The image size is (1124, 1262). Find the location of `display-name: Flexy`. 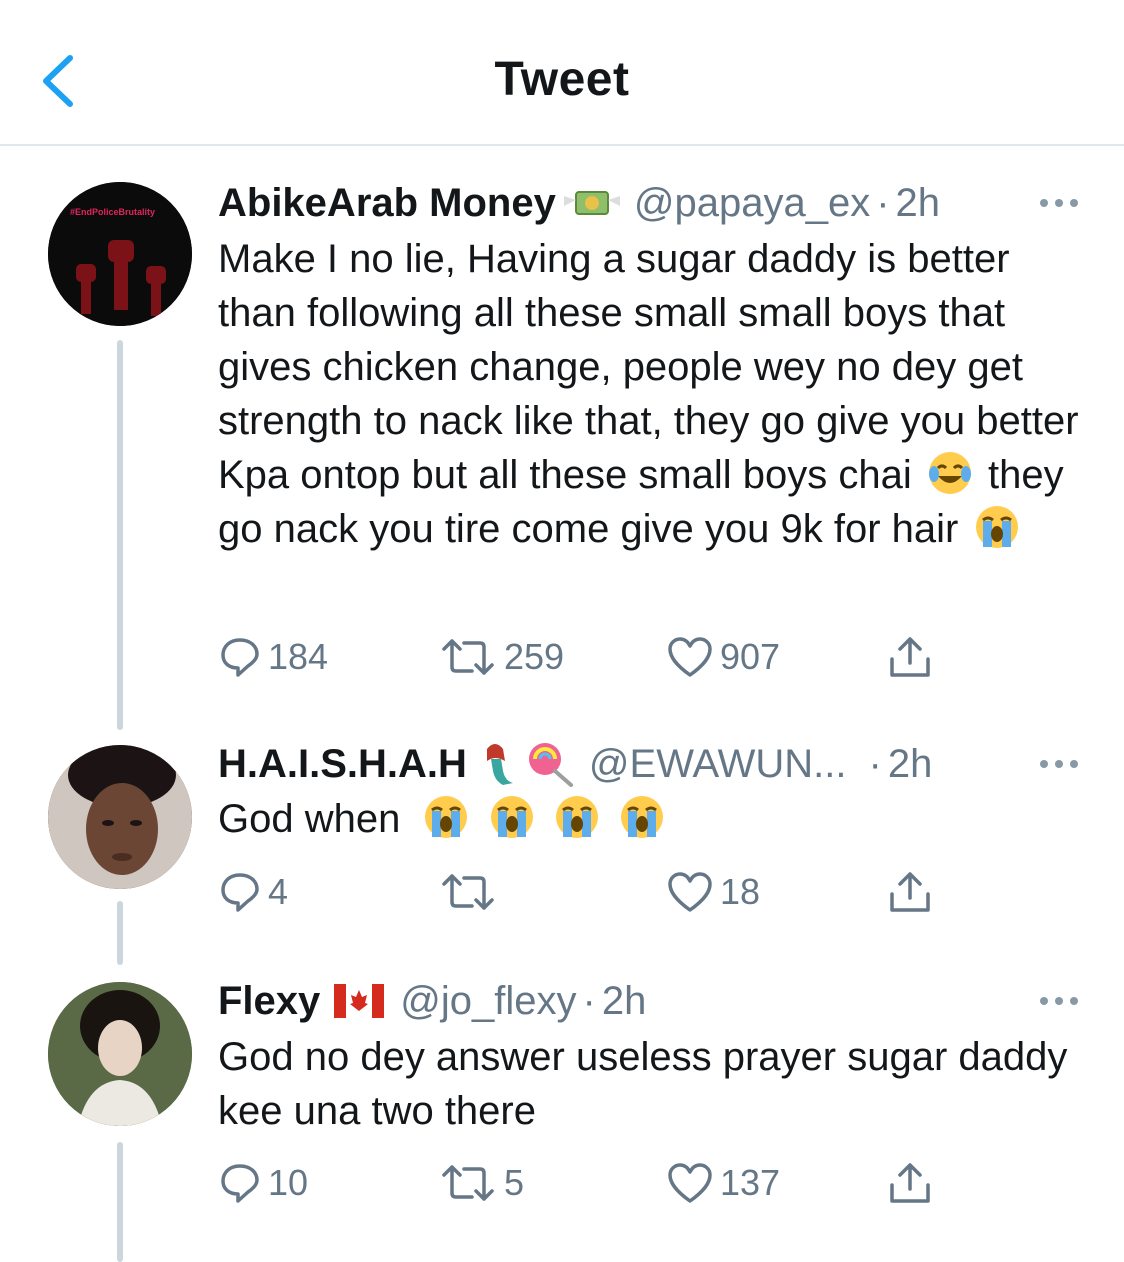

display-name: Flexy is located at coordinates (269, 1001).